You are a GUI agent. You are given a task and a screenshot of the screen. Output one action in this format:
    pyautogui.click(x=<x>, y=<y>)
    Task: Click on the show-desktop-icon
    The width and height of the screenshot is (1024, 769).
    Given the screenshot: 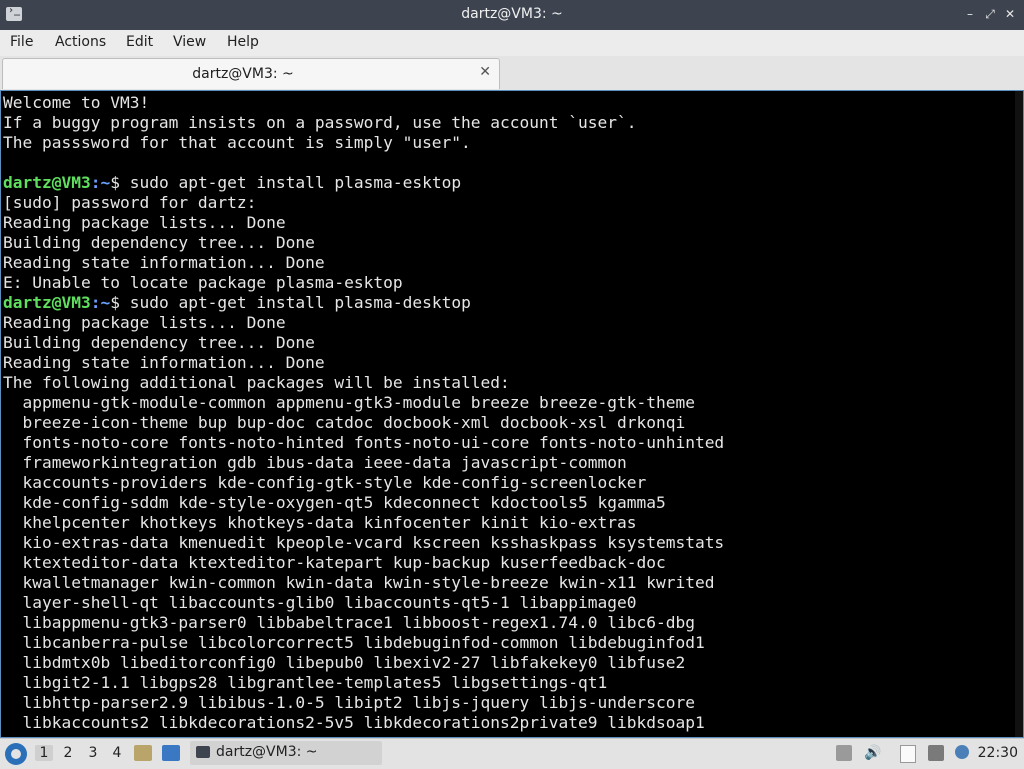 What is the action you would take?
    pyautogui.click(x=171, y=753)
    